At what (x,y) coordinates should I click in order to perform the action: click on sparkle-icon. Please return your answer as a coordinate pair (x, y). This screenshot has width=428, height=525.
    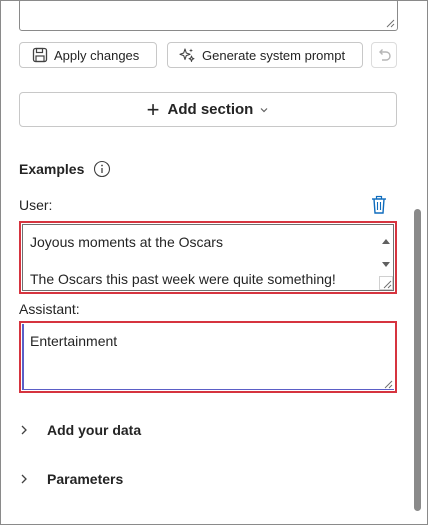
    Looking at the image, I should click on (187, 55).